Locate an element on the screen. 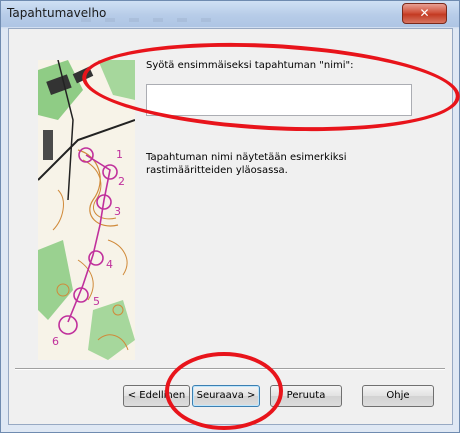 The height and width of the screenshot is (433, 460). title-bar-background-icons is located at coordinates (153, 18).